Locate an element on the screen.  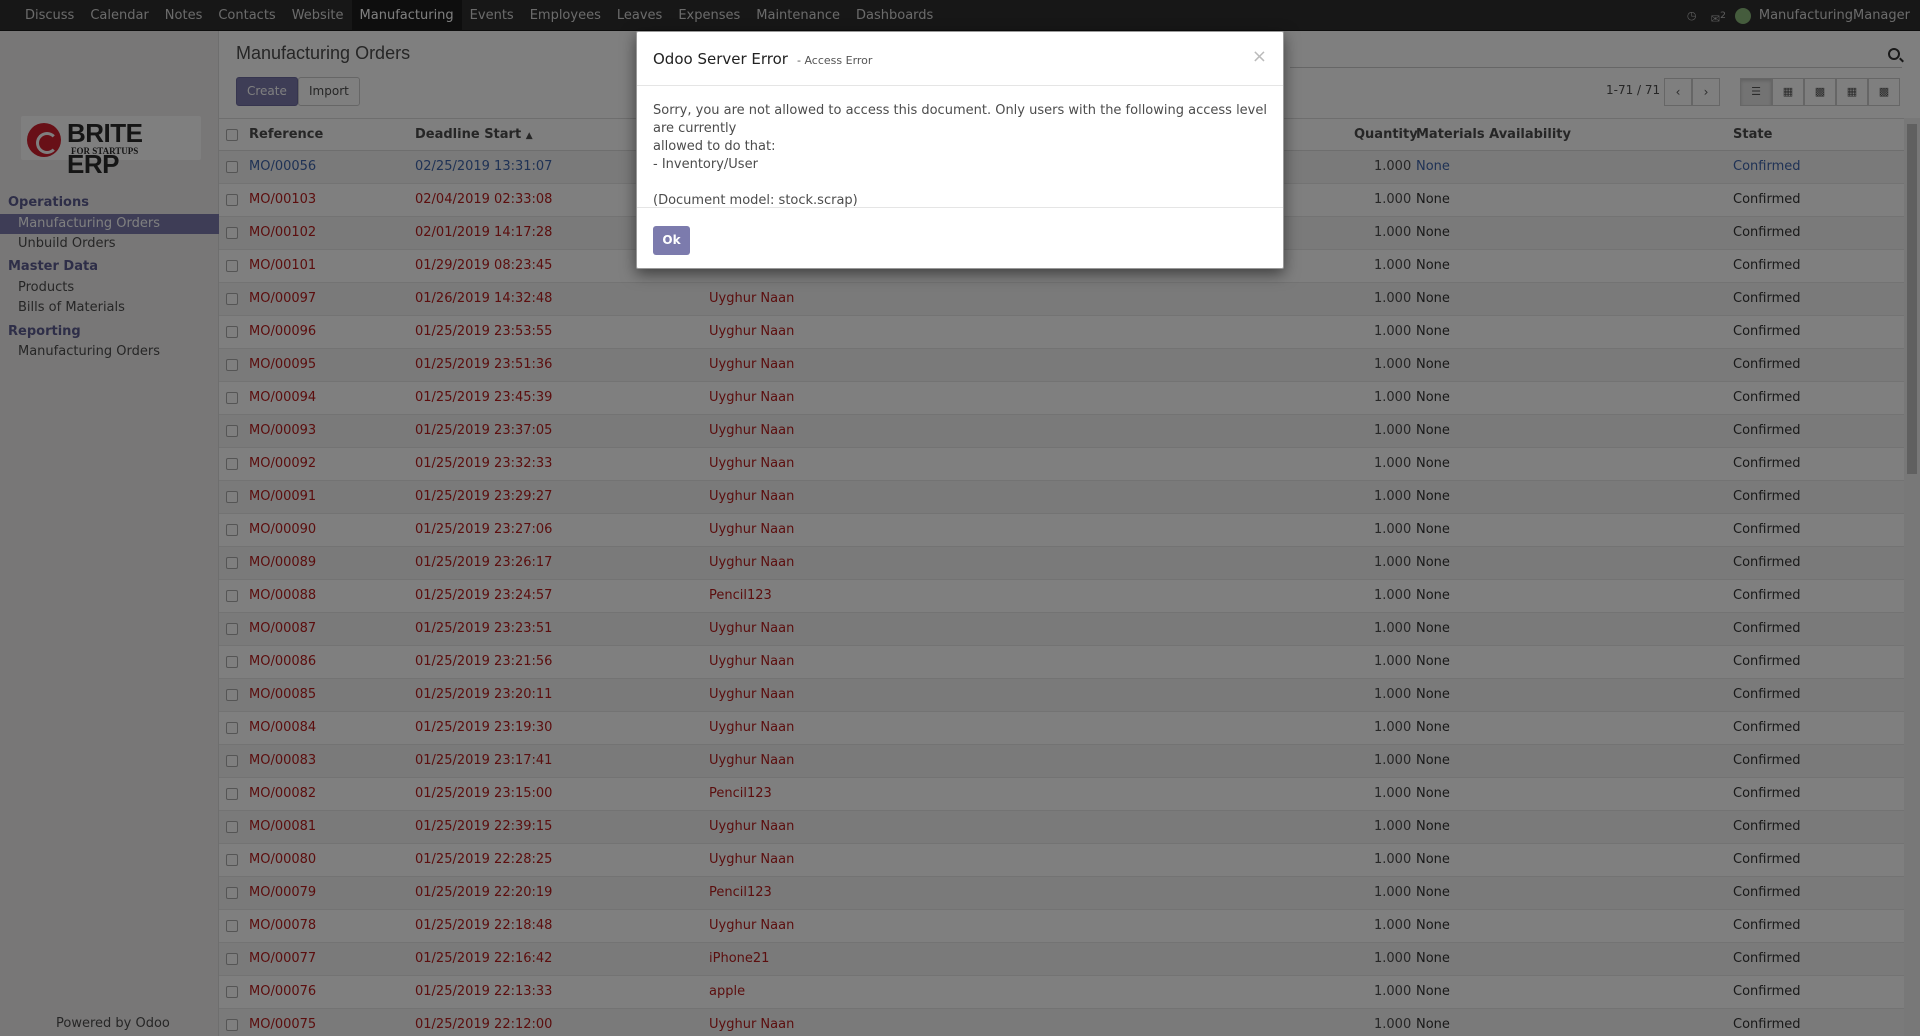
dialog-title: Odoo Server Error is located at coordinates (720, 59).